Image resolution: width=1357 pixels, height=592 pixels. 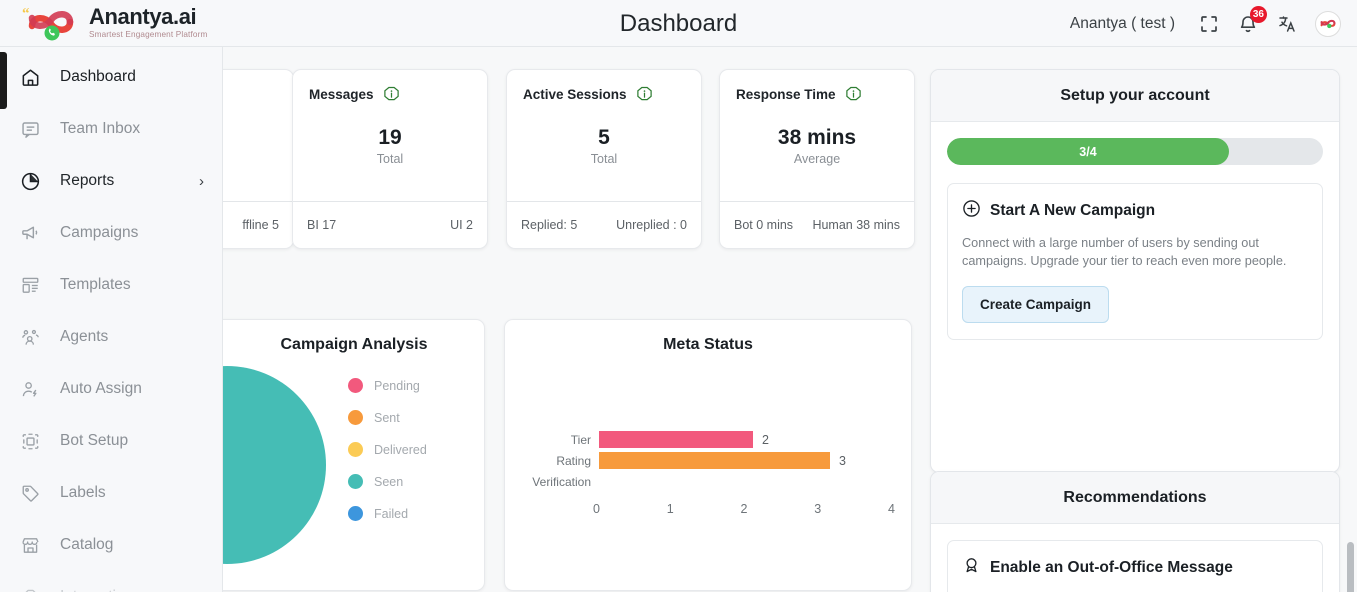 I want to click on stat-value: 19, so click(x=390, y=137).